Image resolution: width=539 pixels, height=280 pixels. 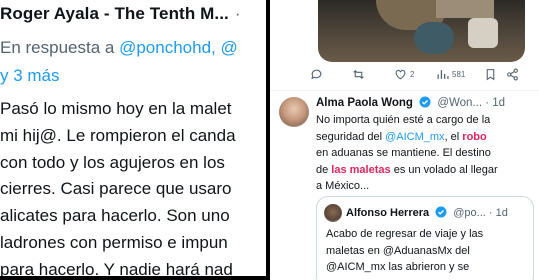 What do you see at coordinates (115, 216) in the screenshot?
I see `tweet-text-line: alicates para hacerlo. Son uno` at bounding box center [115, 216].